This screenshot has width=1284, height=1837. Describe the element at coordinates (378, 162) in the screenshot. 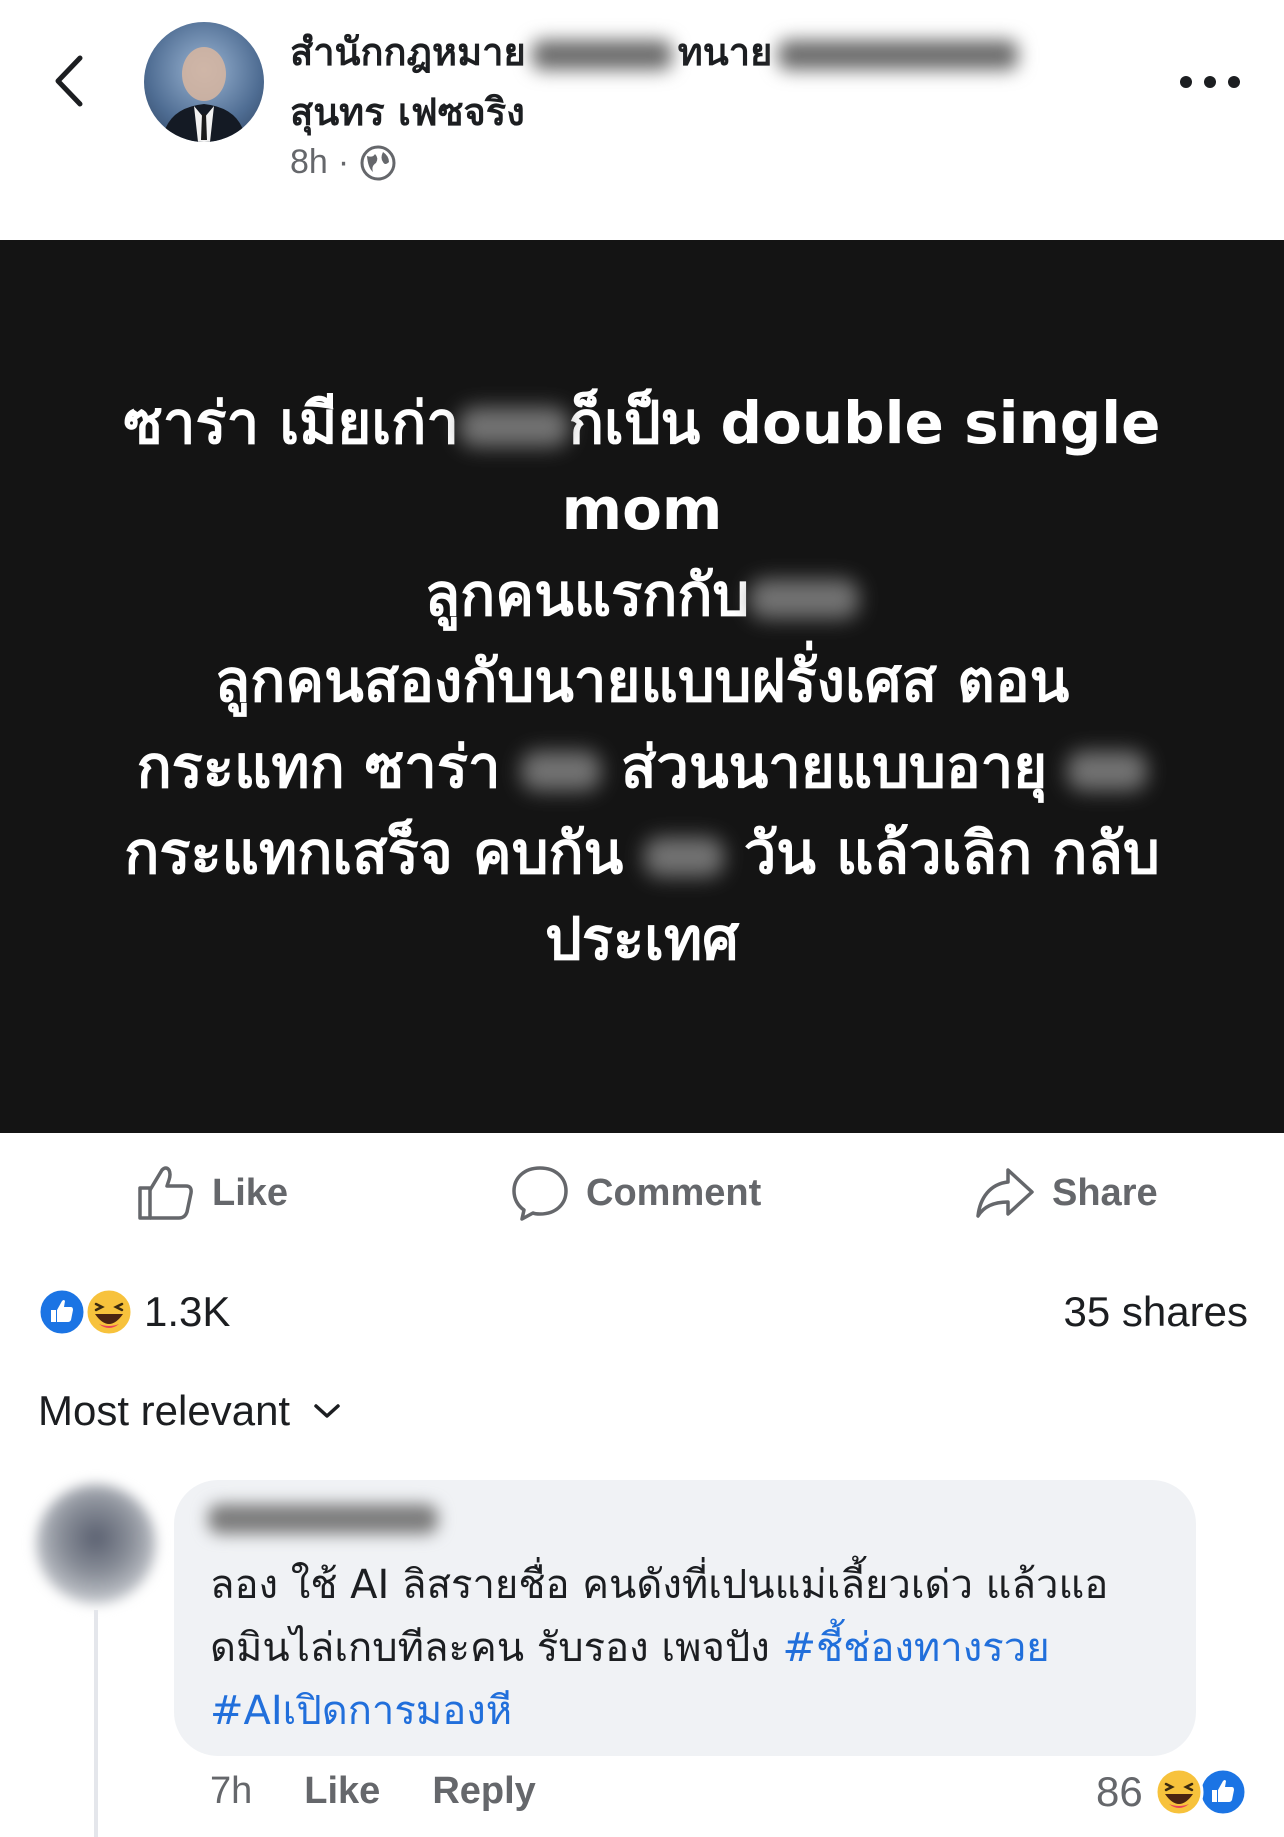

I see `globe-icon` at that location.